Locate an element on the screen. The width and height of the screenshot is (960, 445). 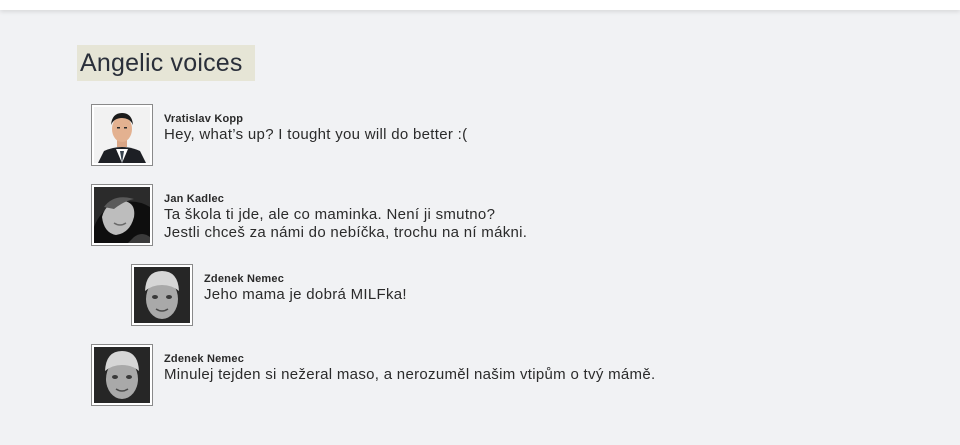
comment-author: Vratislav Kopp is located at coordinates (514, 119).